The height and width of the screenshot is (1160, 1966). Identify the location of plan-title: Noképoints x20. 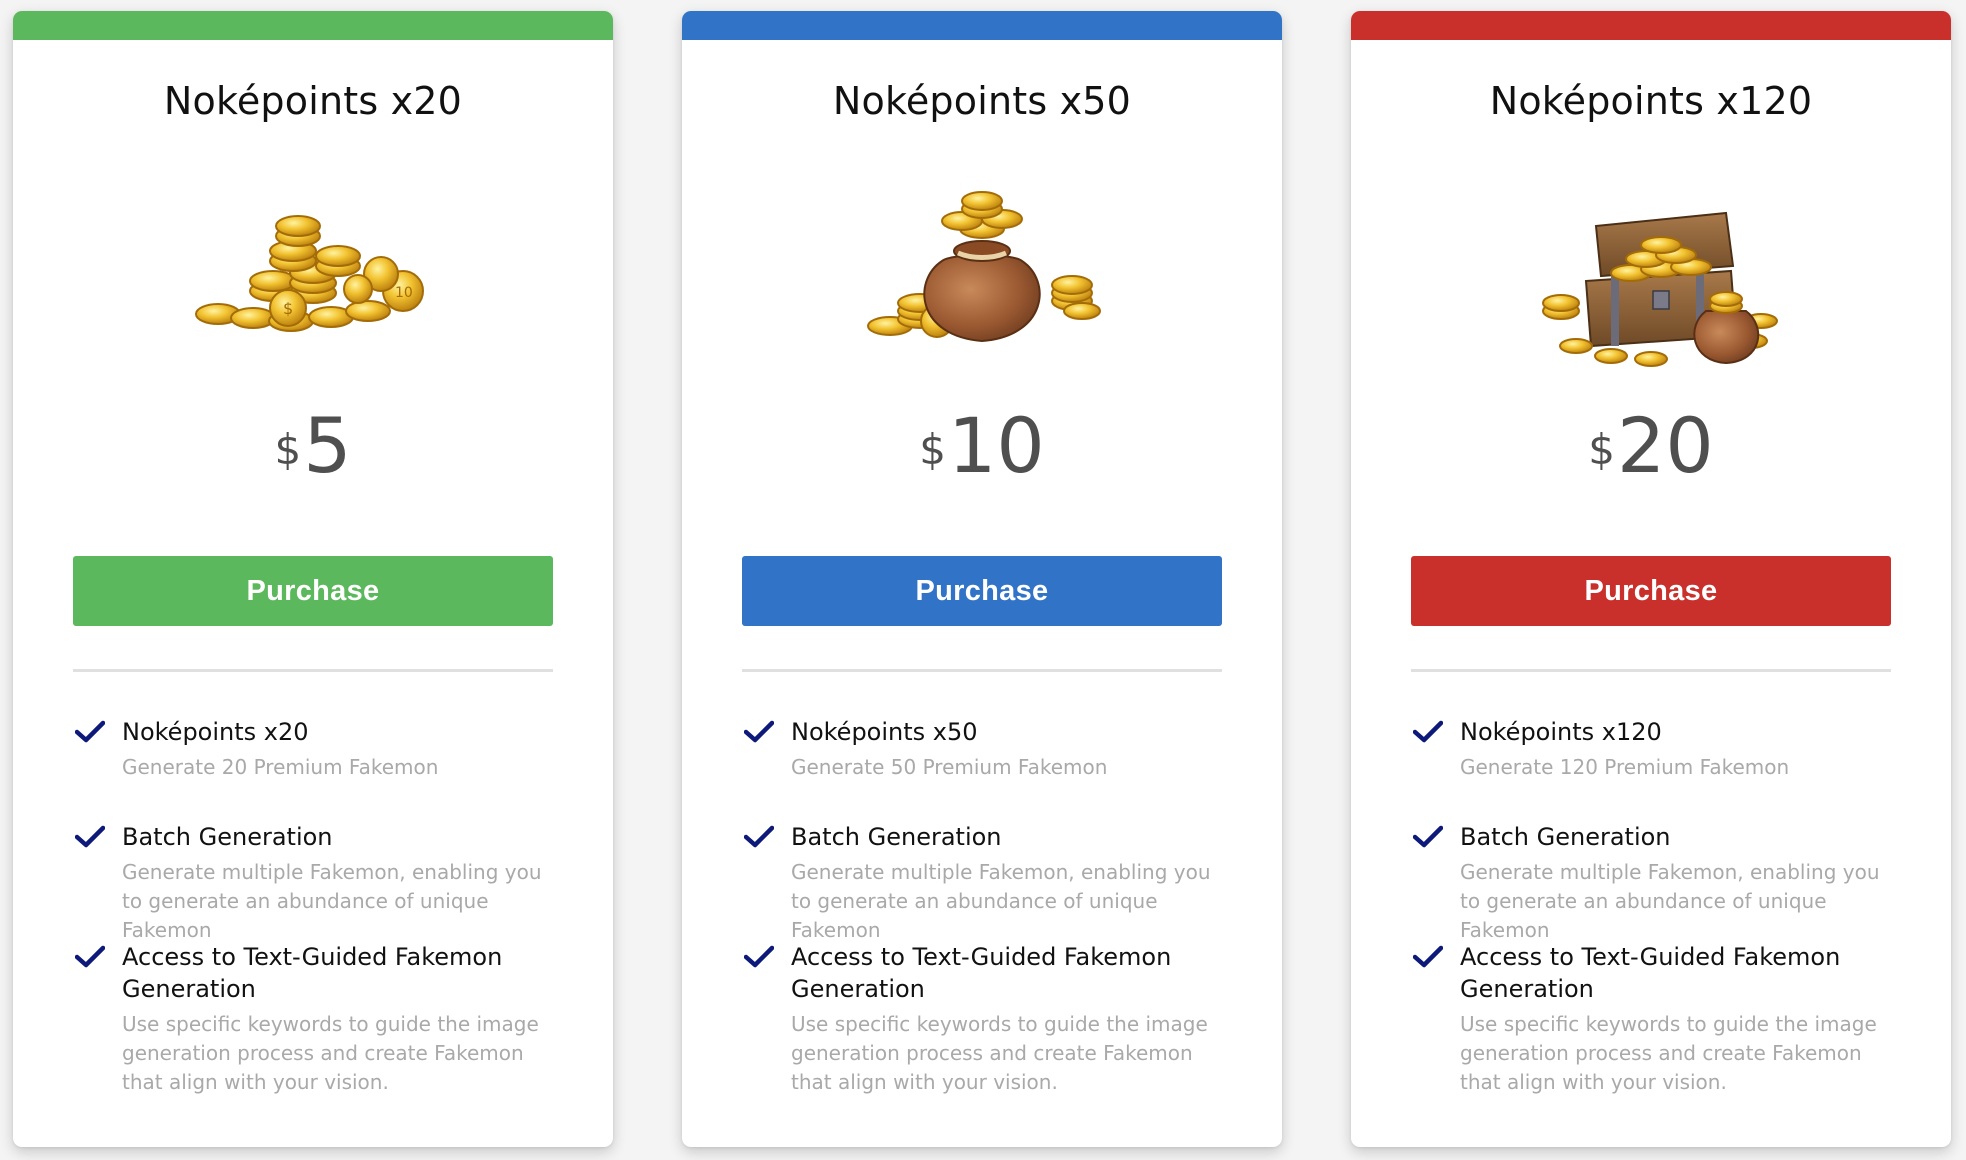
(313, 101).